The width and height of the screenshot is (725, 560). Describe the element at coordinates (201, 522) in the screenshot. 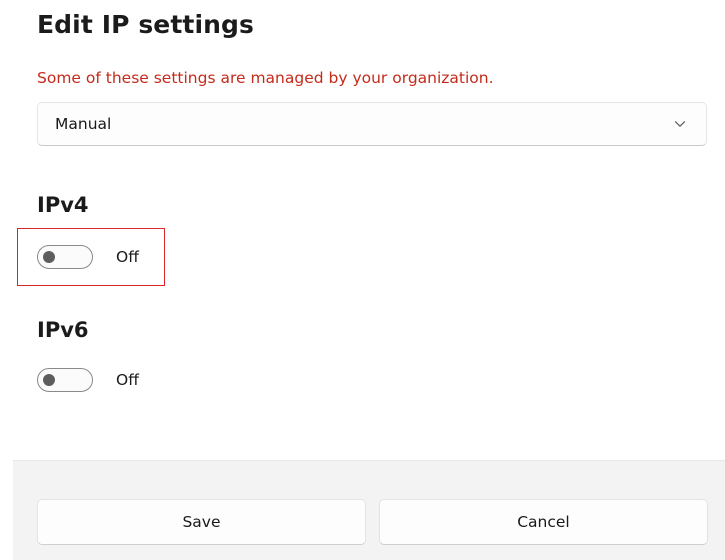

I see `save-button: Save` at that location.